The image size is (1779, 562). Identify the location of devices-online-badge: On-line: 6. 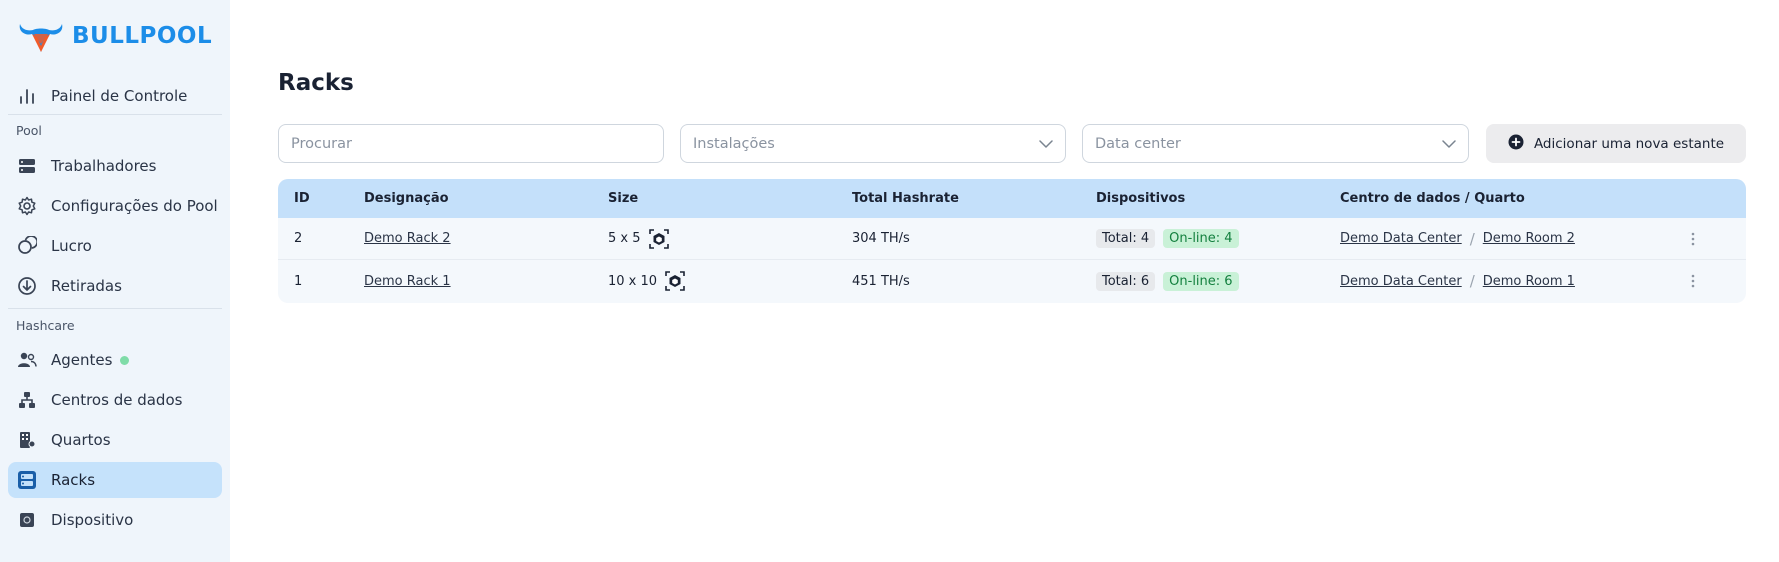
(1201, 281).